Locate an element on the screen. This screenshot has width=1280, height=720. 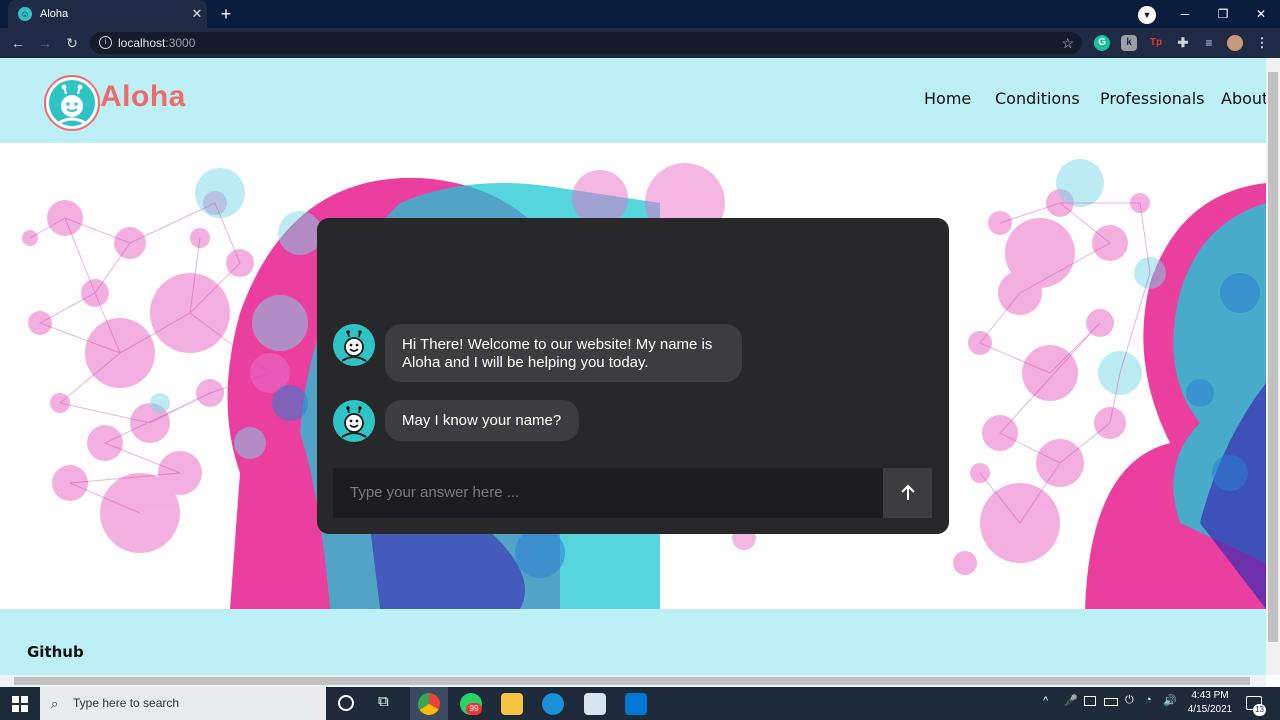
notification-count-badge: 13 is located at coordinates (1259, 710).